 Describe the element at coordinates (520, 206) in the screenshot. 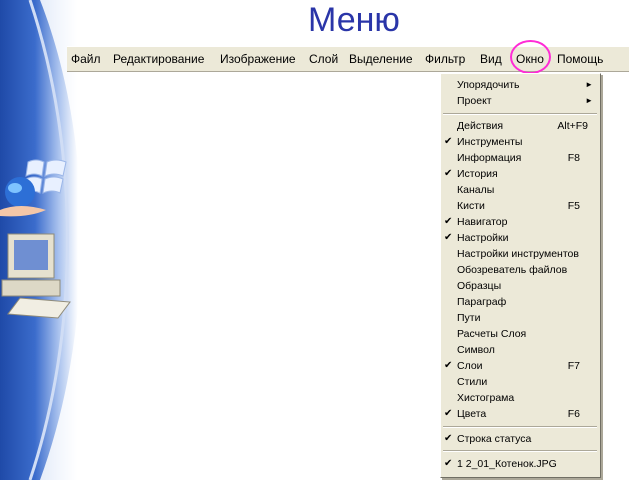

I see `menu-item-brushes: Кисти F5` at that location.